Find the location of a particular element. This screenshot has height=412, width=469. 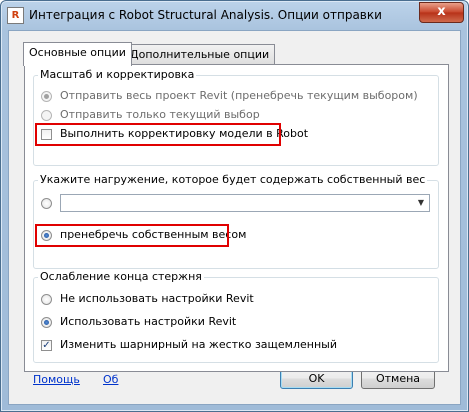

do-not-use-revit-radio is located at coordinates (46, 299).